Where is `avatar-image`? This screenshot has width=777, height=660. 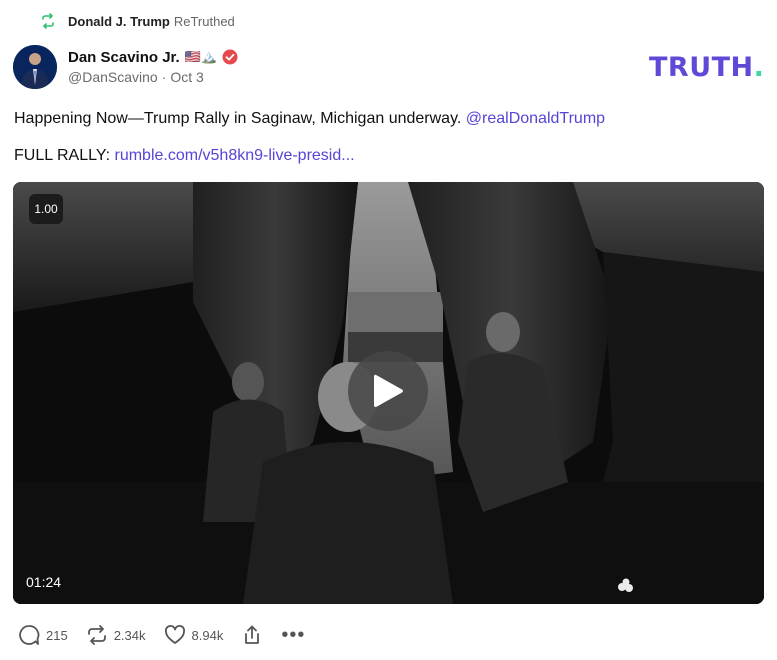
avatar-image is located at coordinates (35, 67).